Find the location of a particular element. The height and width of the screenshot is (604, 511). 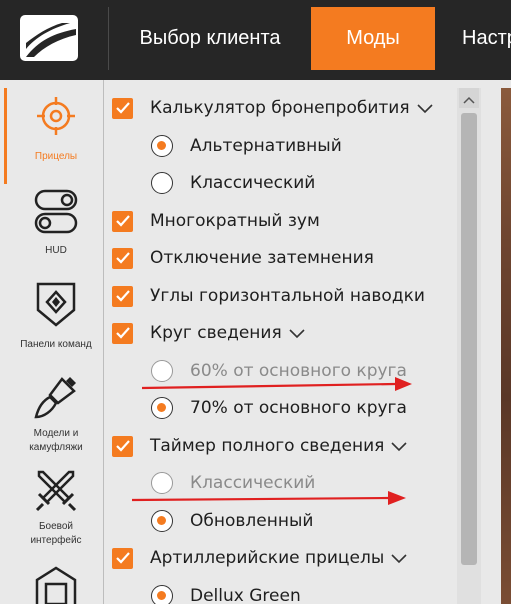

app-logo-icon is located at coordinates (49, 38).